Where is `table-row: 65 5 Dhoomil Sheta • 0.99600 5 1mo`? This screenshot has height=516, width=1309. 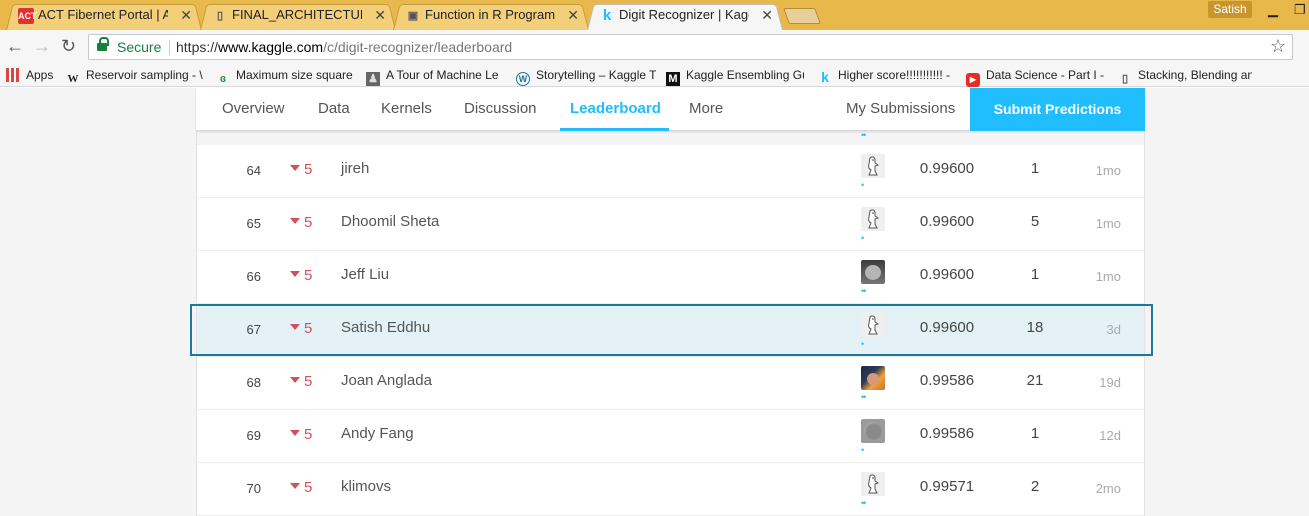 table-row: 65 5 Dhoomil Sheta • 0.99600 5 1mo is located at coordinates (670, 224).